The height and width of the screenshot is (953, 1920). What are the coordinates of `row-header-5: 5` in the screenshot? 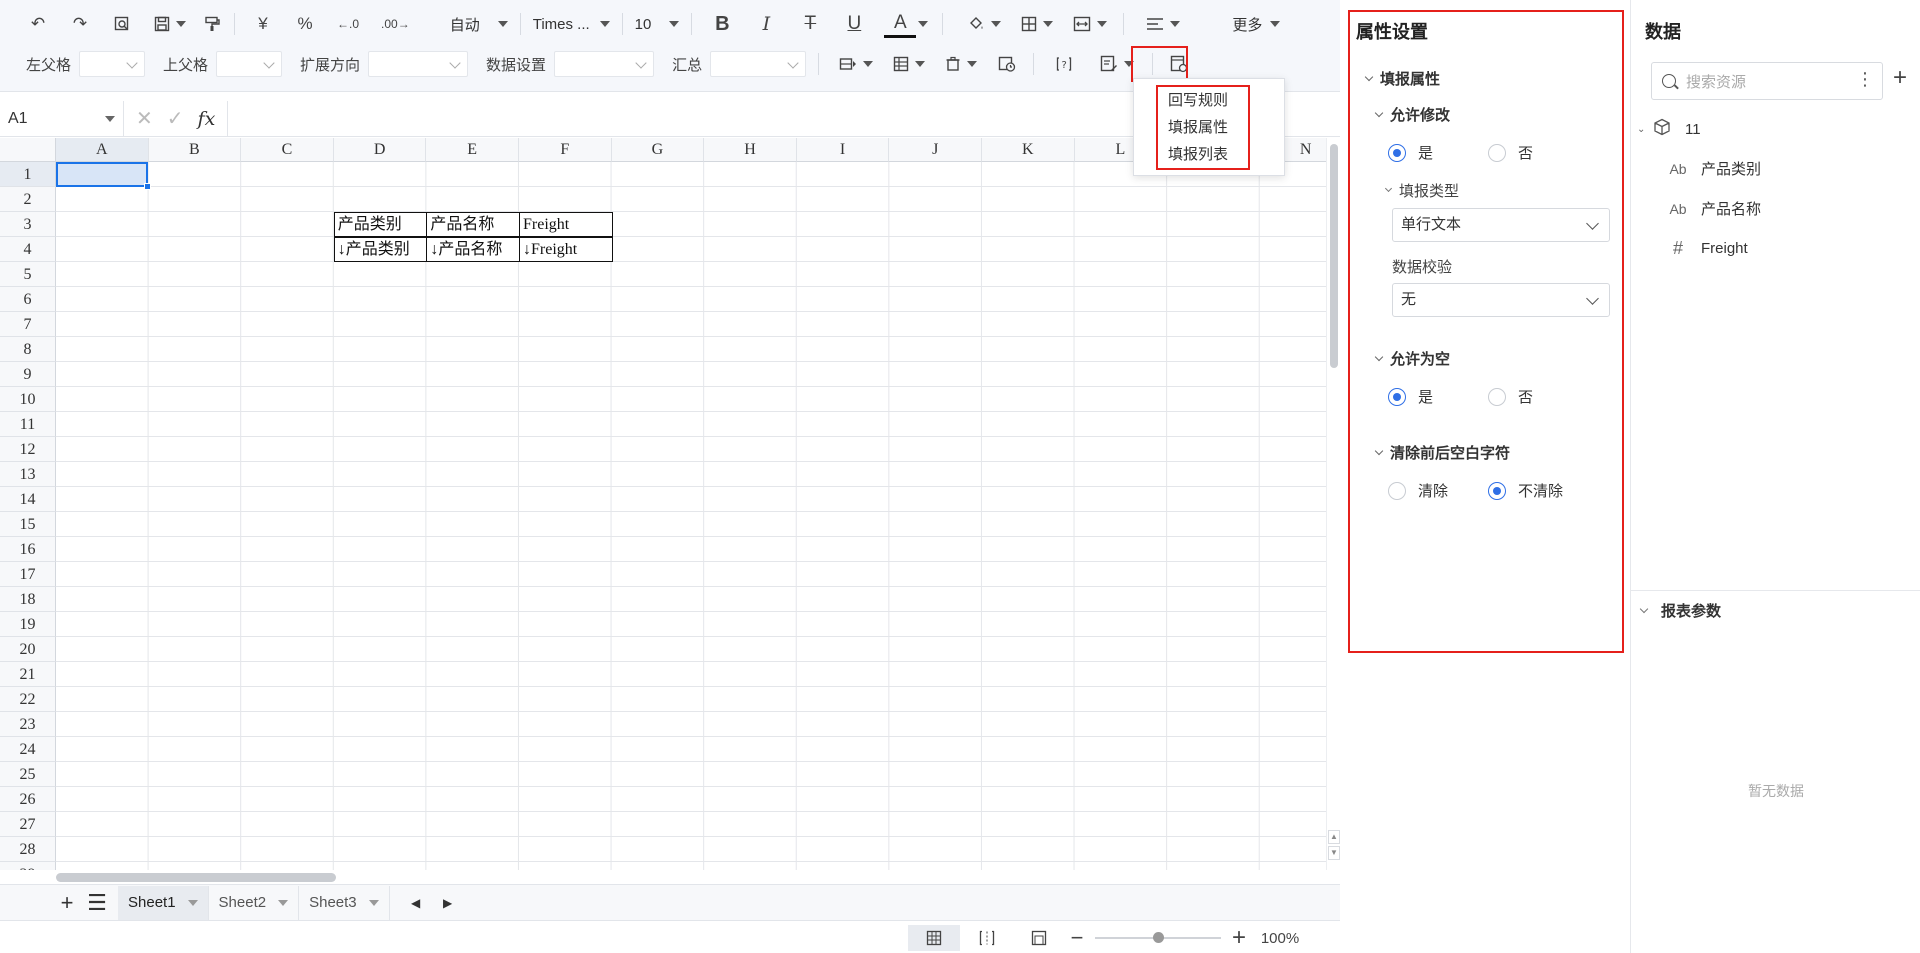 It's located at (28, 274).